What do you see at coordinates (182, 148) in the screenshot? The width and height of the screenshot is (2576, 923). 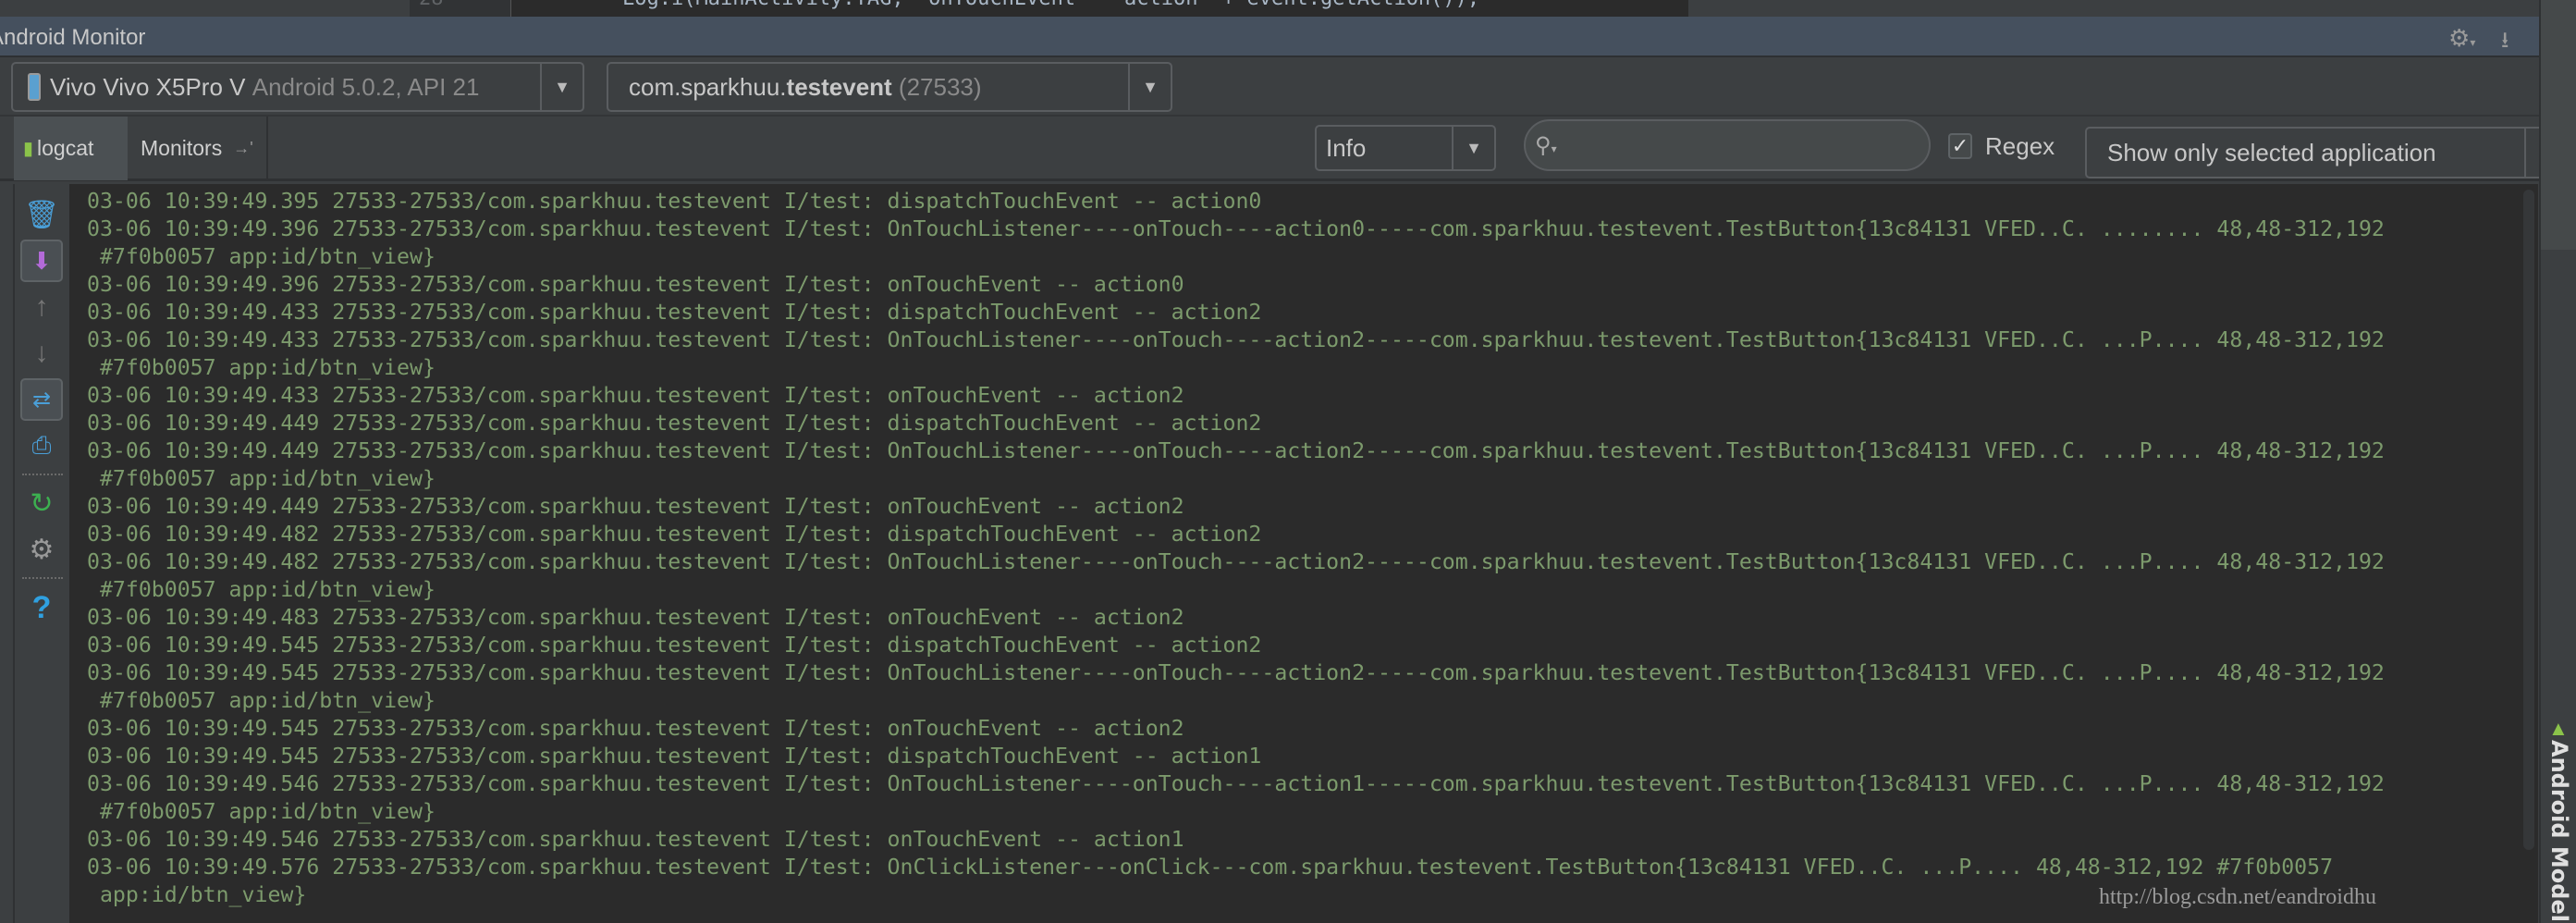 I see `tab-label: Monitors` at bounding box center [182, 148].